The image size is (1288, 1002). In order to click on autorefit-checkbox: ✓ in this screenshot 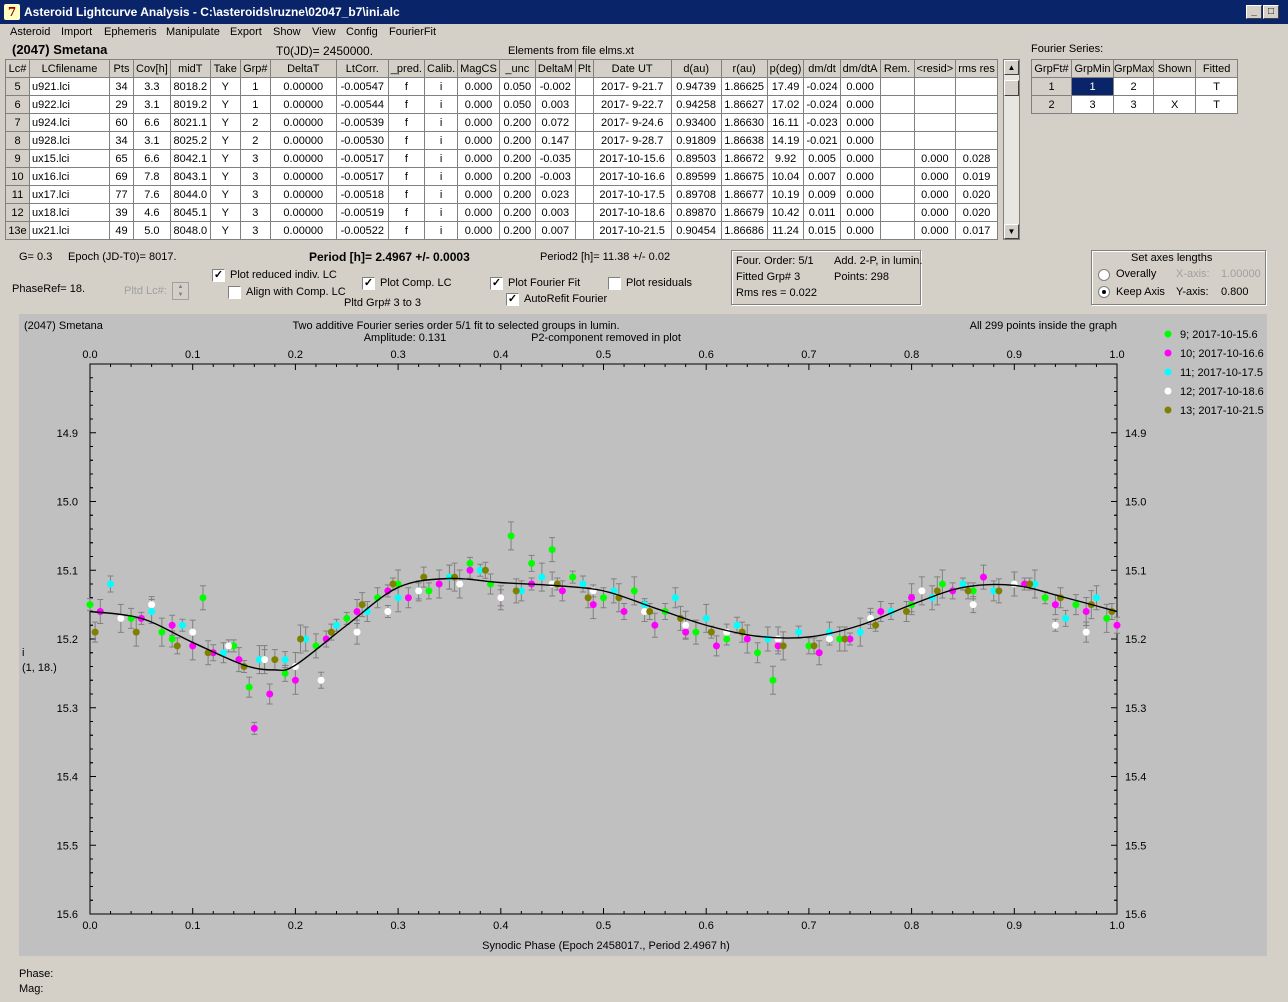, I will do `click(512, 299)`.